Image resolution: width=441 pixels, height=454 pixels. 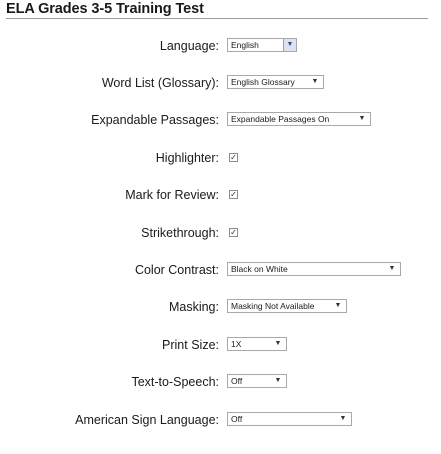 What do you see at coordinates (193, 307) in the screenshot?
I see `masking-label: Masking:` at bounding box center [193, 307].